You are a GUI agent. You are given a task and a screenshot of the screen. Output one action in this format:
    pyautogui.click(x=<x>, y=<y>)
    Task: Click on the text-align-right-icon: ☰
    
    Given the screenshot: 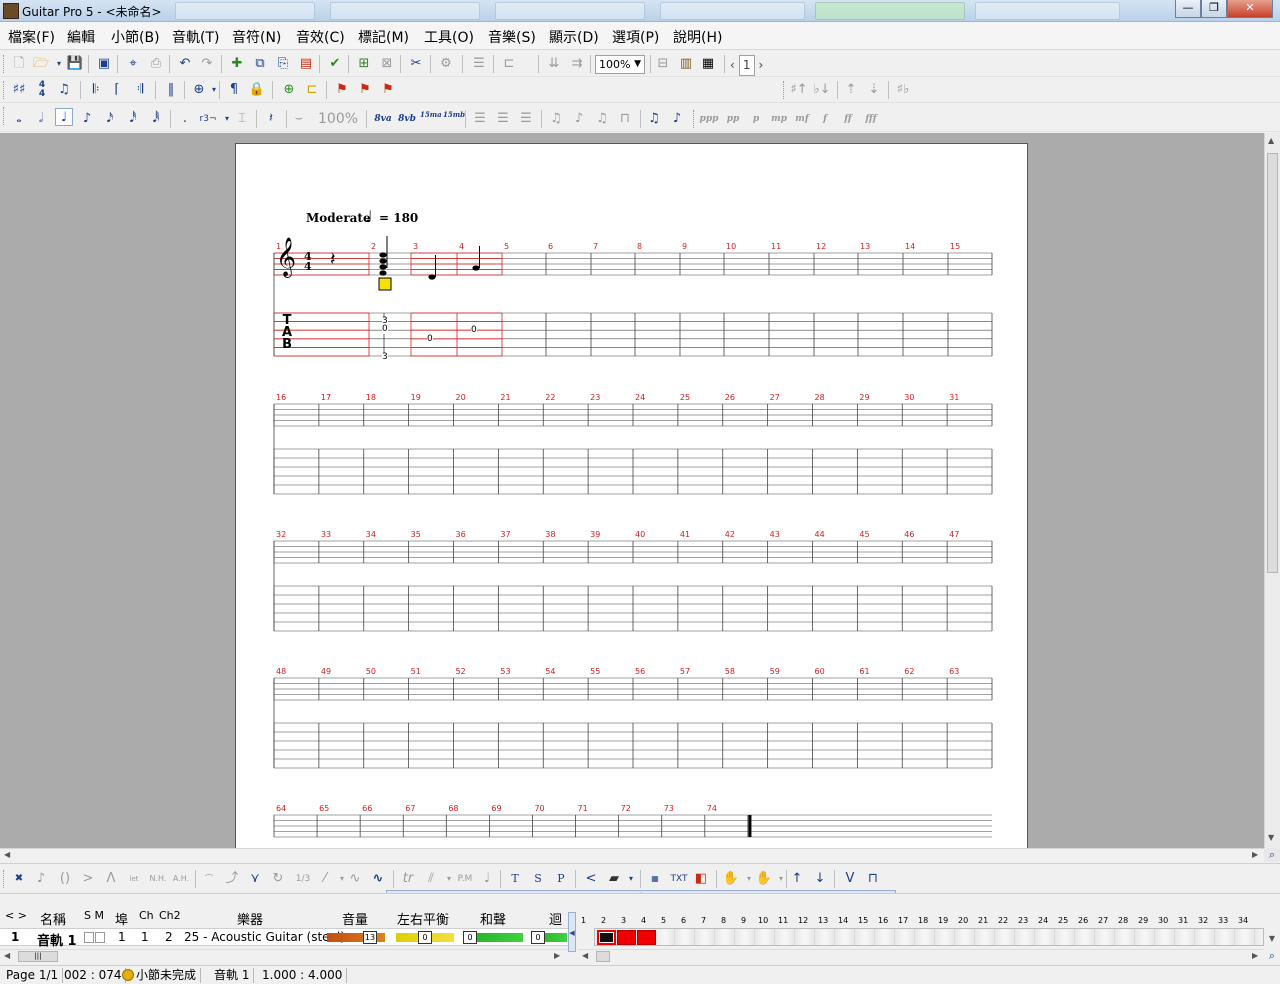 What is the action you would take?
    pyautogui.click(x=526, y=119)
    